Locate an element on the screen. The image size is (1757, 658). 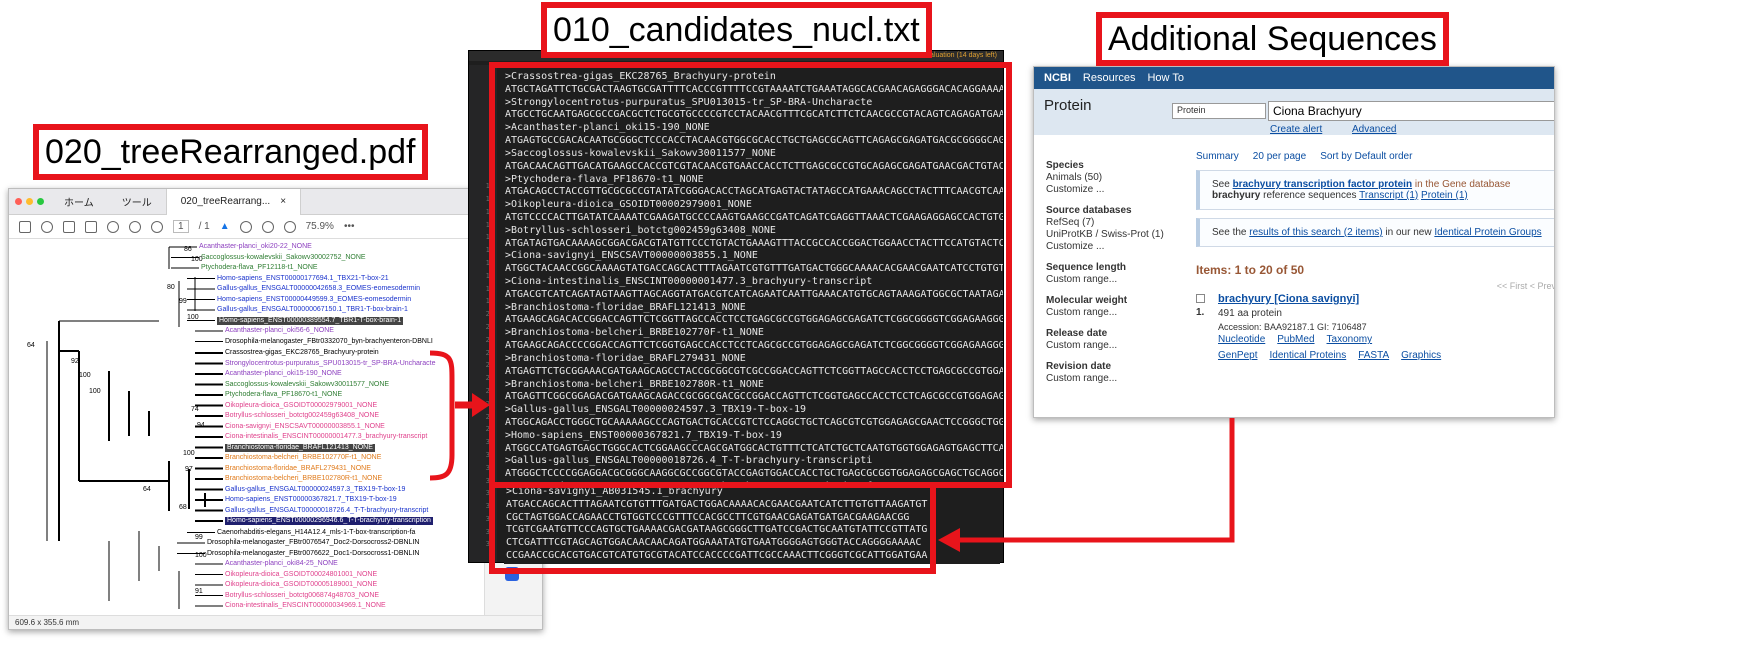
ncbi-arrowhead is located at coordinates (949, 540).